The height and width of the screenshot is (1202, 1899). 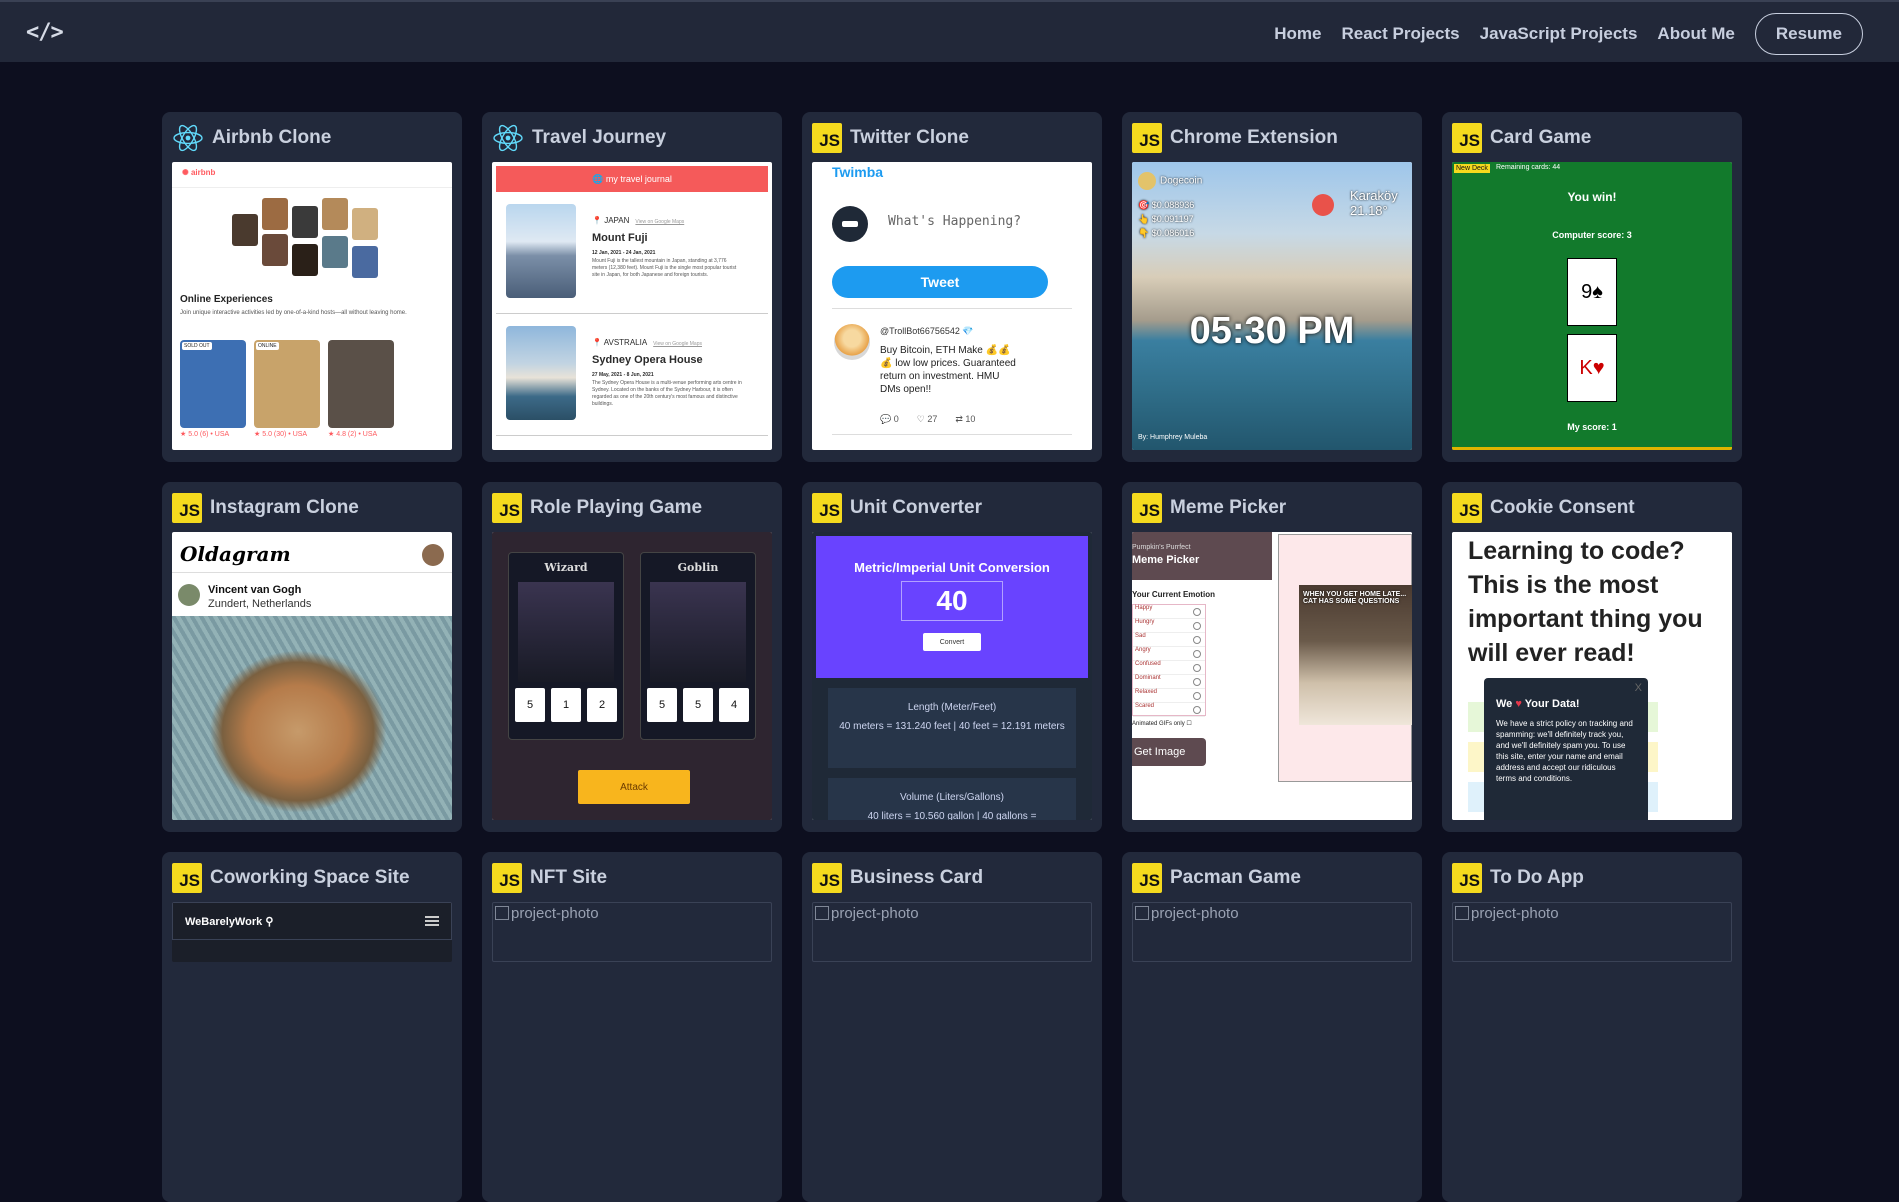 What do you see at coordinates (698, 567) in the screenshot?
I see `monster-name: Goblin` at bounding box center [698, 567].